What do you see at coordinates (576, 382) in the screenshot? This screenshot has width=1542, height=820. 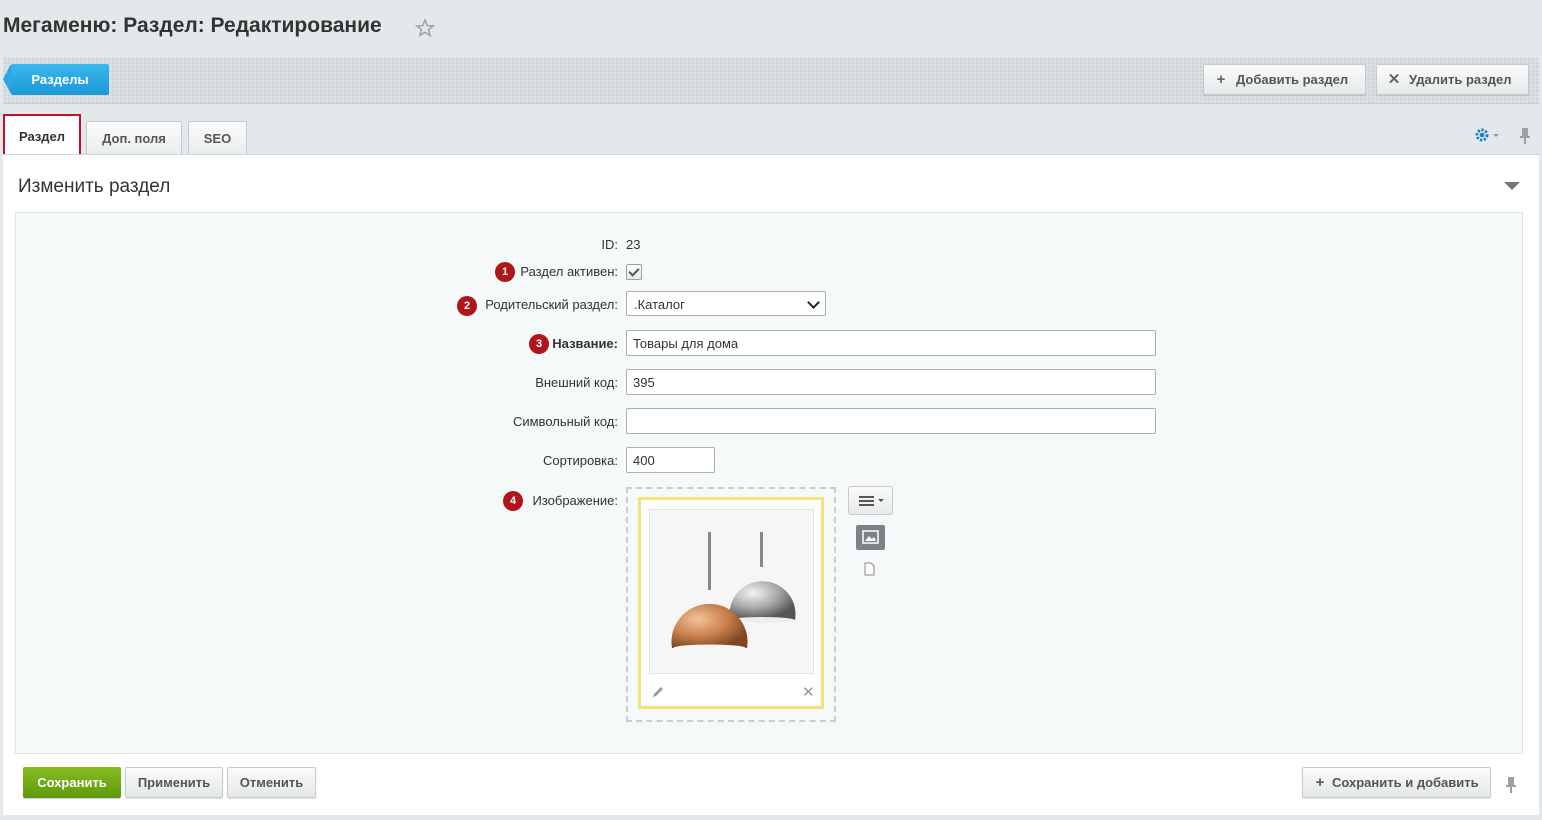 I see `external-code-label: Внешний код:` at bounding box center [576, 382].